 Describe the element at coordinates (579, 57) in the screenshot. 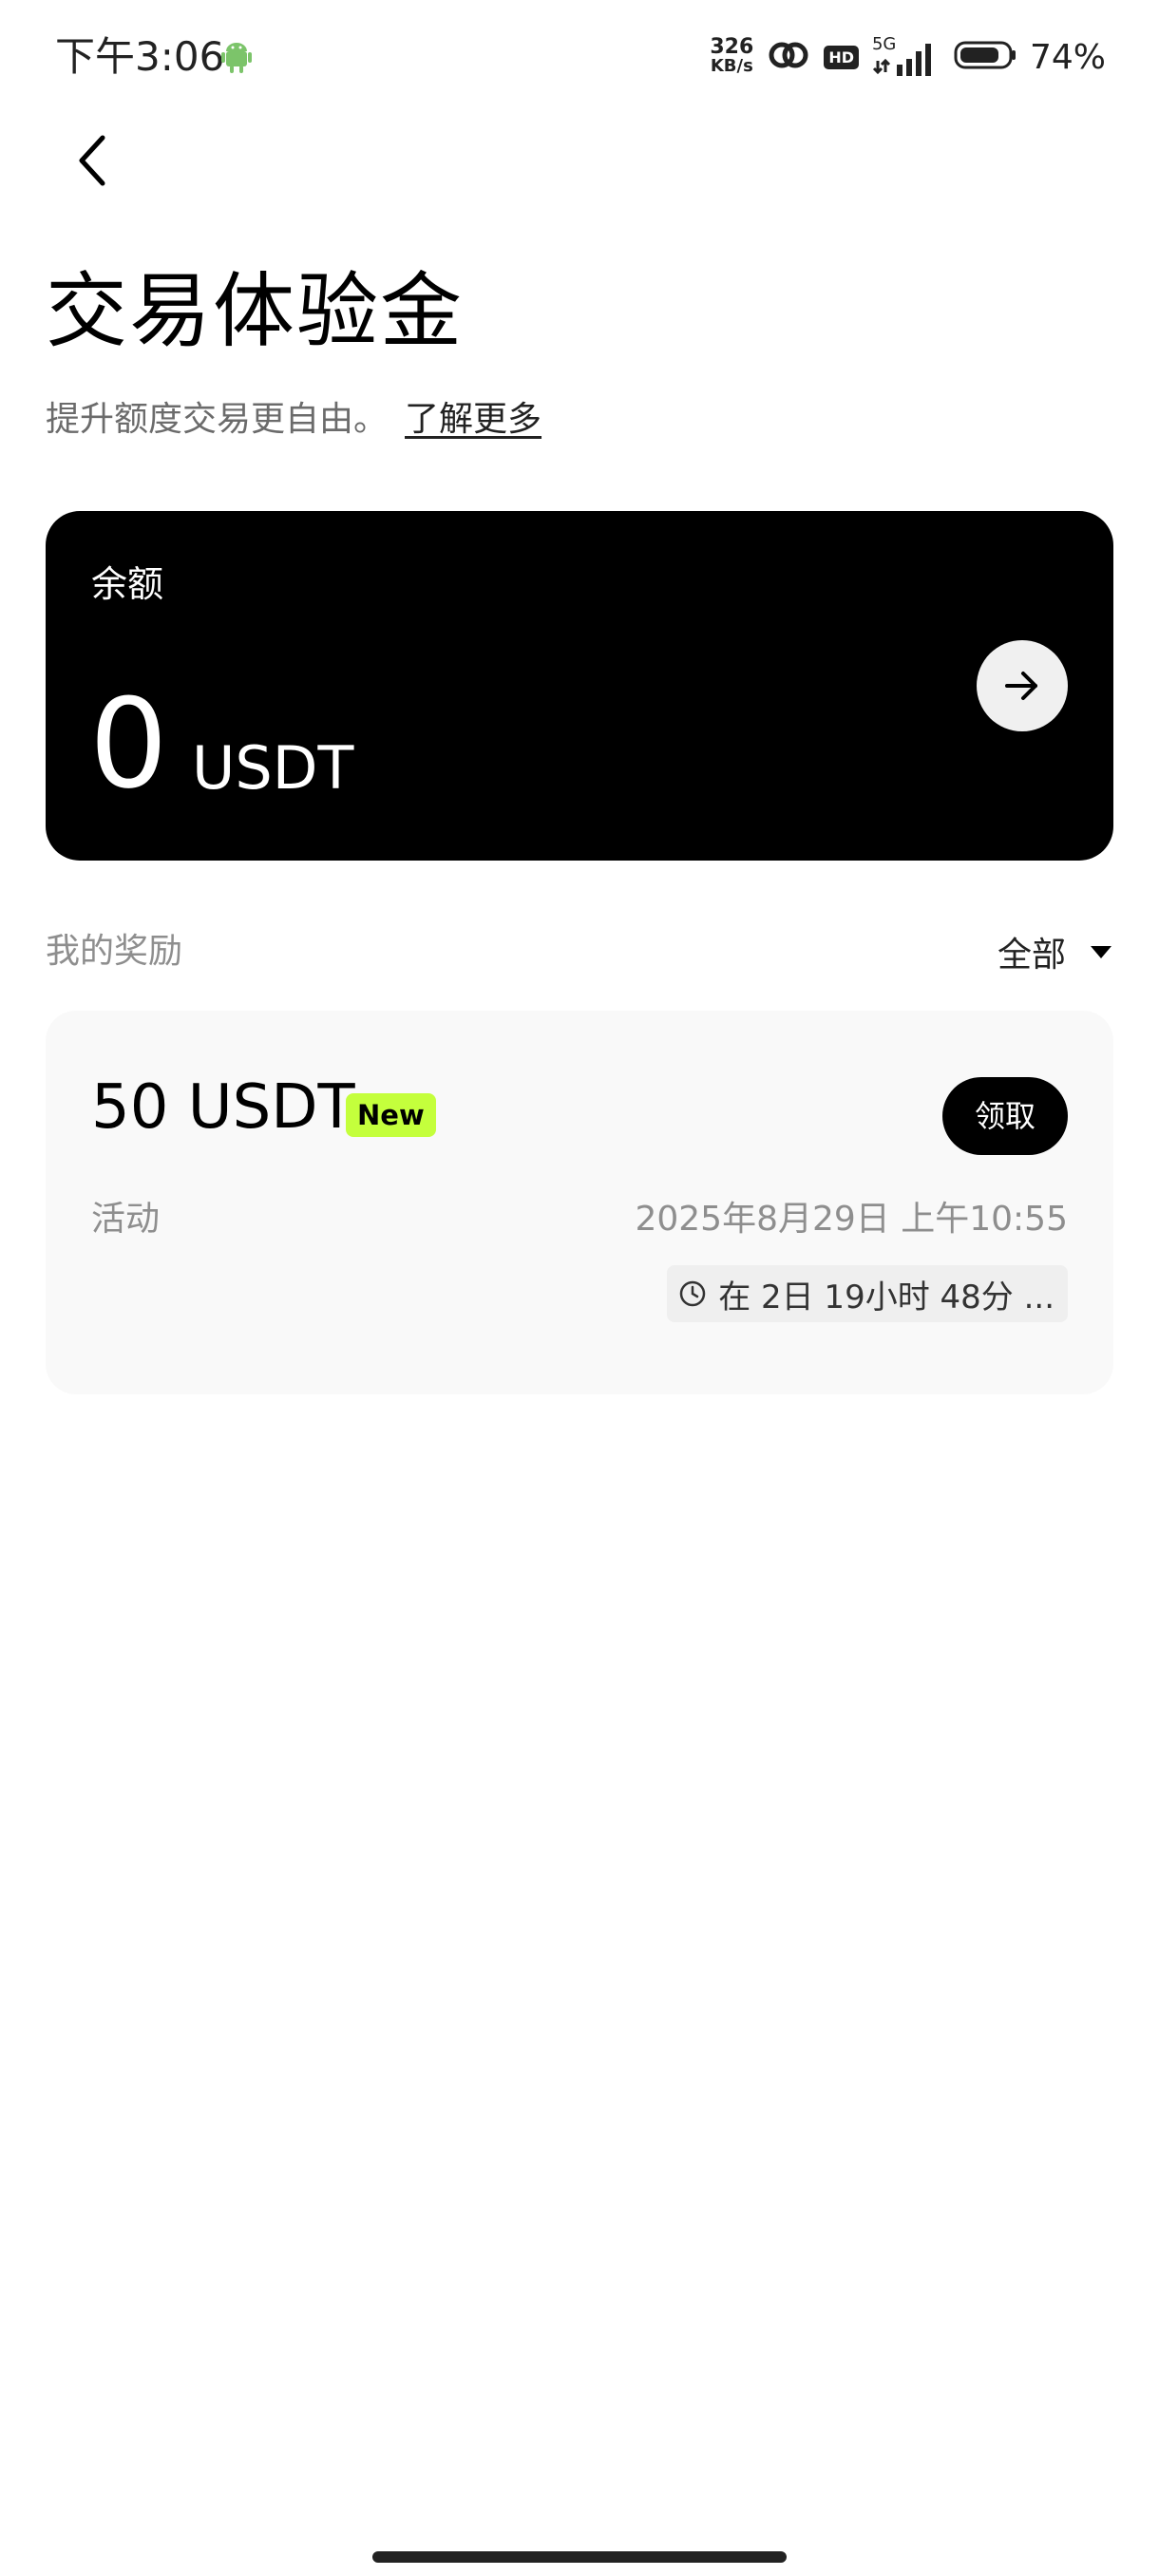

I see `status-bar: 下午3:06 326 KB/s HD 5G 74%` at that location.